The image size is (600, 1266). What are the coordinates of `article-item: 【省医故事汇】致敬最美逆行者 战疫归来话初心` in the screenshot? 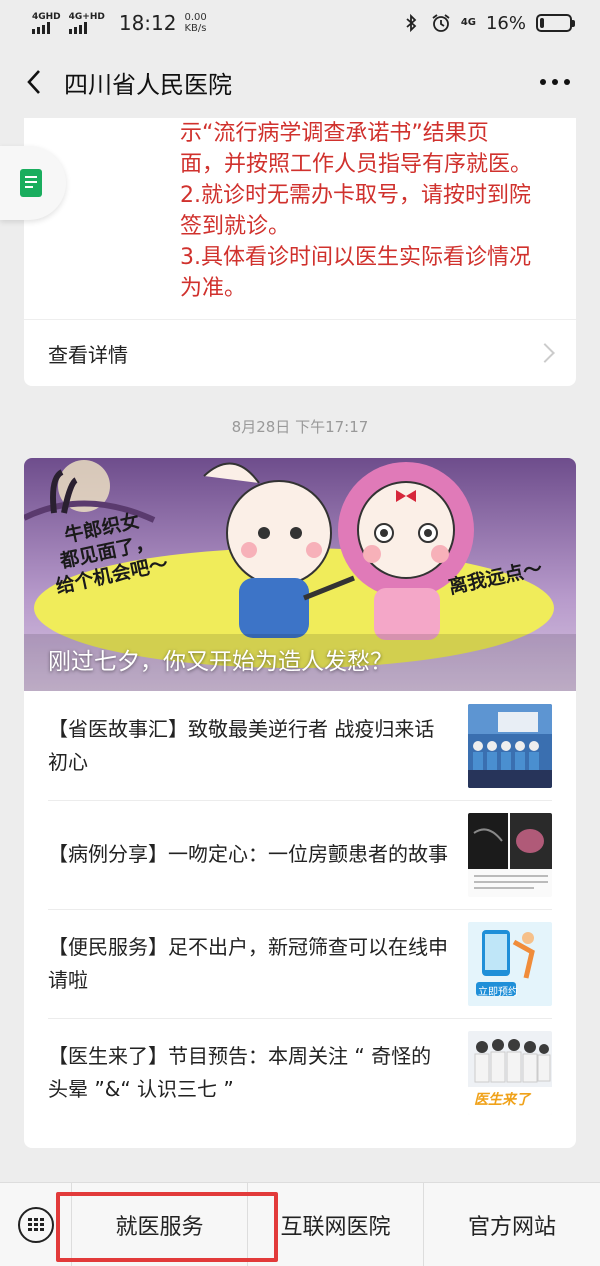 It's located at (300, 745).